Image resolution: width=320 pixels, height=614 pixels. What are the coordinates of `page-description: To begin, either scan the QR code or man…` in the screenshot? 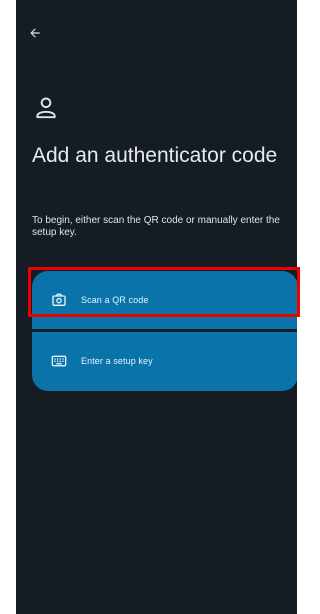 It's located at (156, 226).